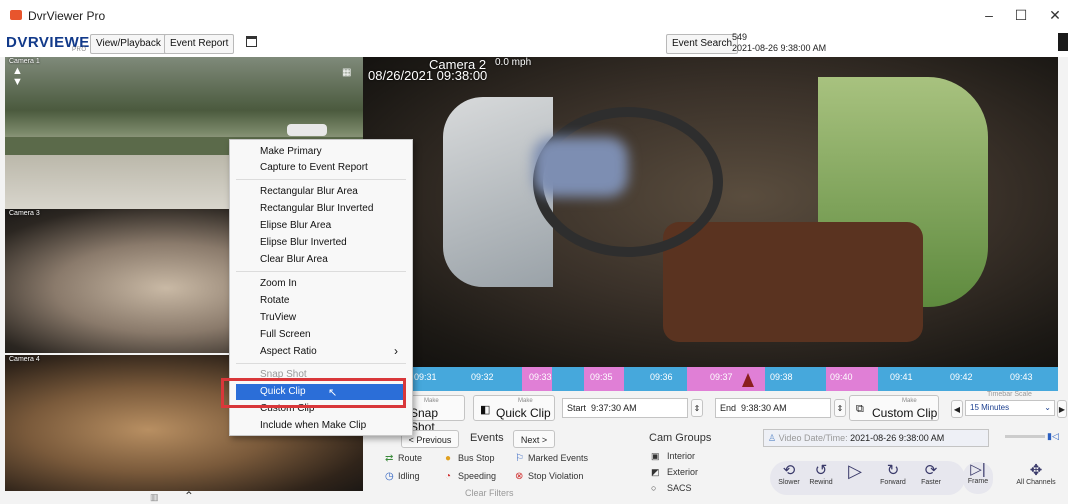 The height and width of the screenshot is (504, 1068). What do you see at coordinates (403, 458) in the screenshot?
I see `filter-route: ⇄ Route` at bounding box center [403, 458].